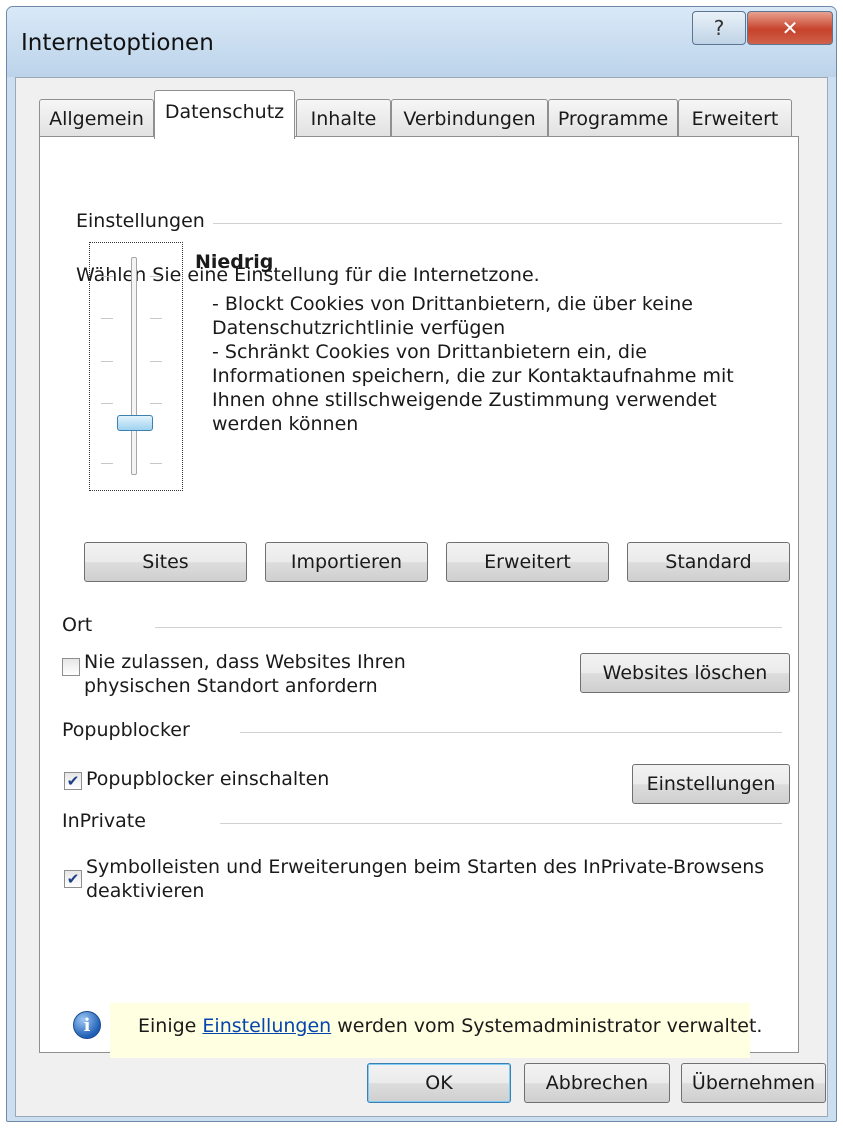  I want to click on tab-label: Inhalte, so click(343, 118).